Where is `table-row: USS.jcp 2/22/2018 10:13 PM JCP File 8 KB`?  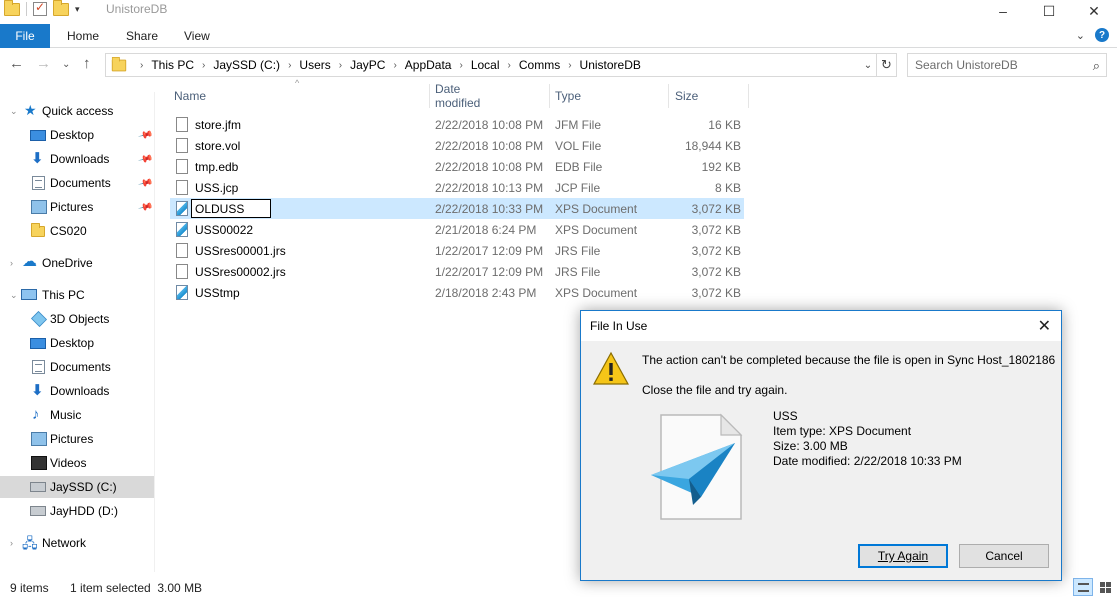 table-row: USS.jcp 2/22/2018 10:13 PM JCP File 8 KB is located at coordinates (457, 187).